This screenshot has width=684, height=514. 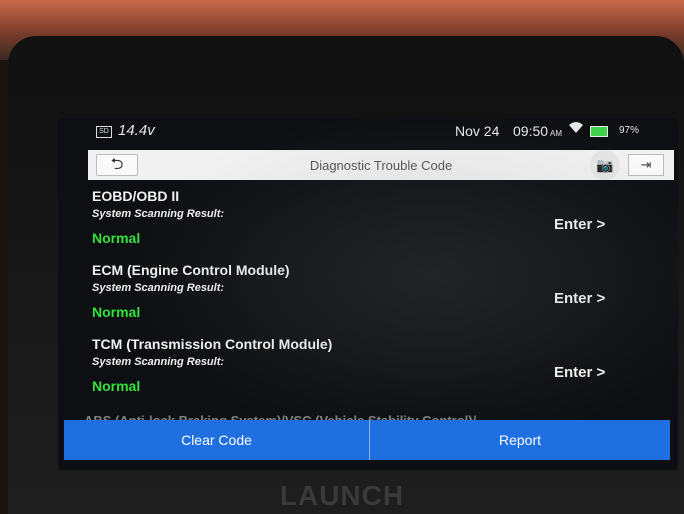 I want to click on system-name: EOBD/OBD II, so click(x=136, y=196).